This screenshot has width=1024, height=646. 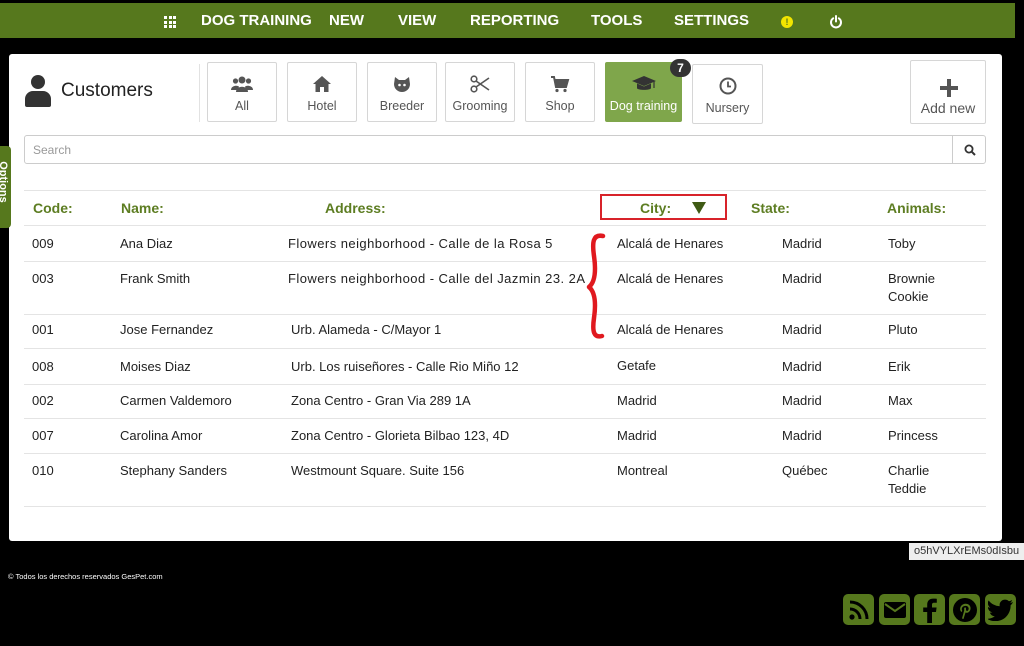 I want to click on facebook-icon, so click(x=929, y=610).